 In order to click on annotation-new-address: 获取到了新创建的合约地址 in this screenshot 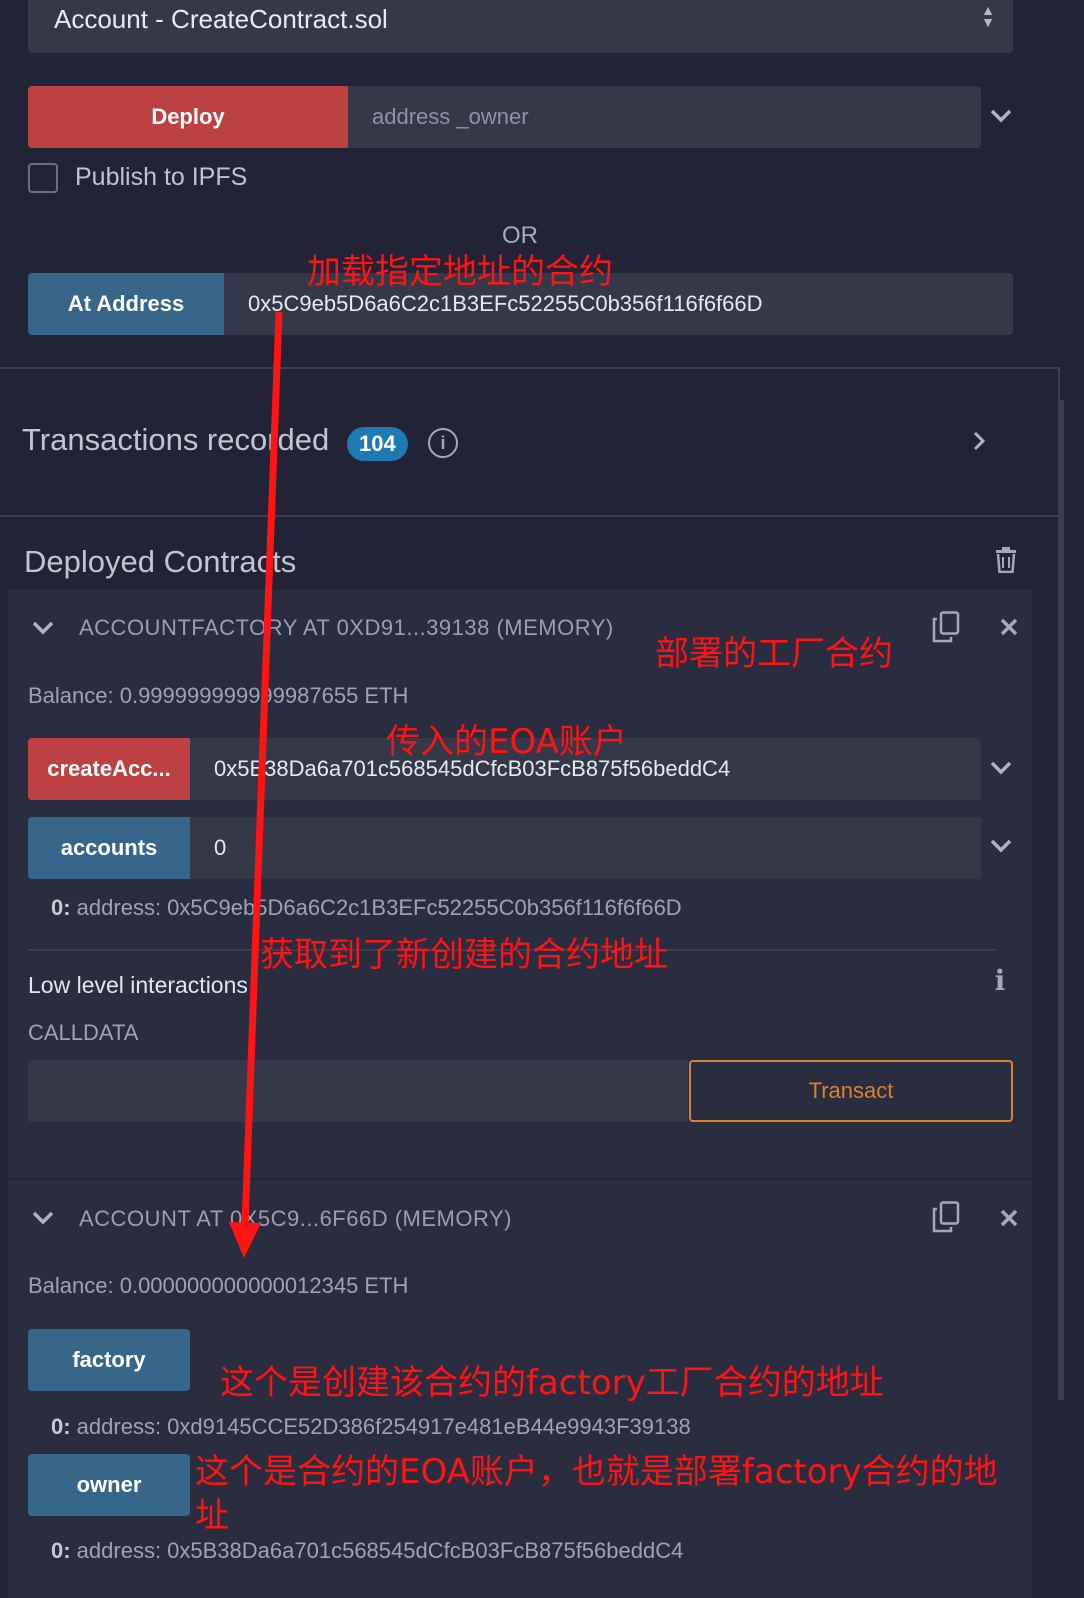, I will do `click(464, 955)`.